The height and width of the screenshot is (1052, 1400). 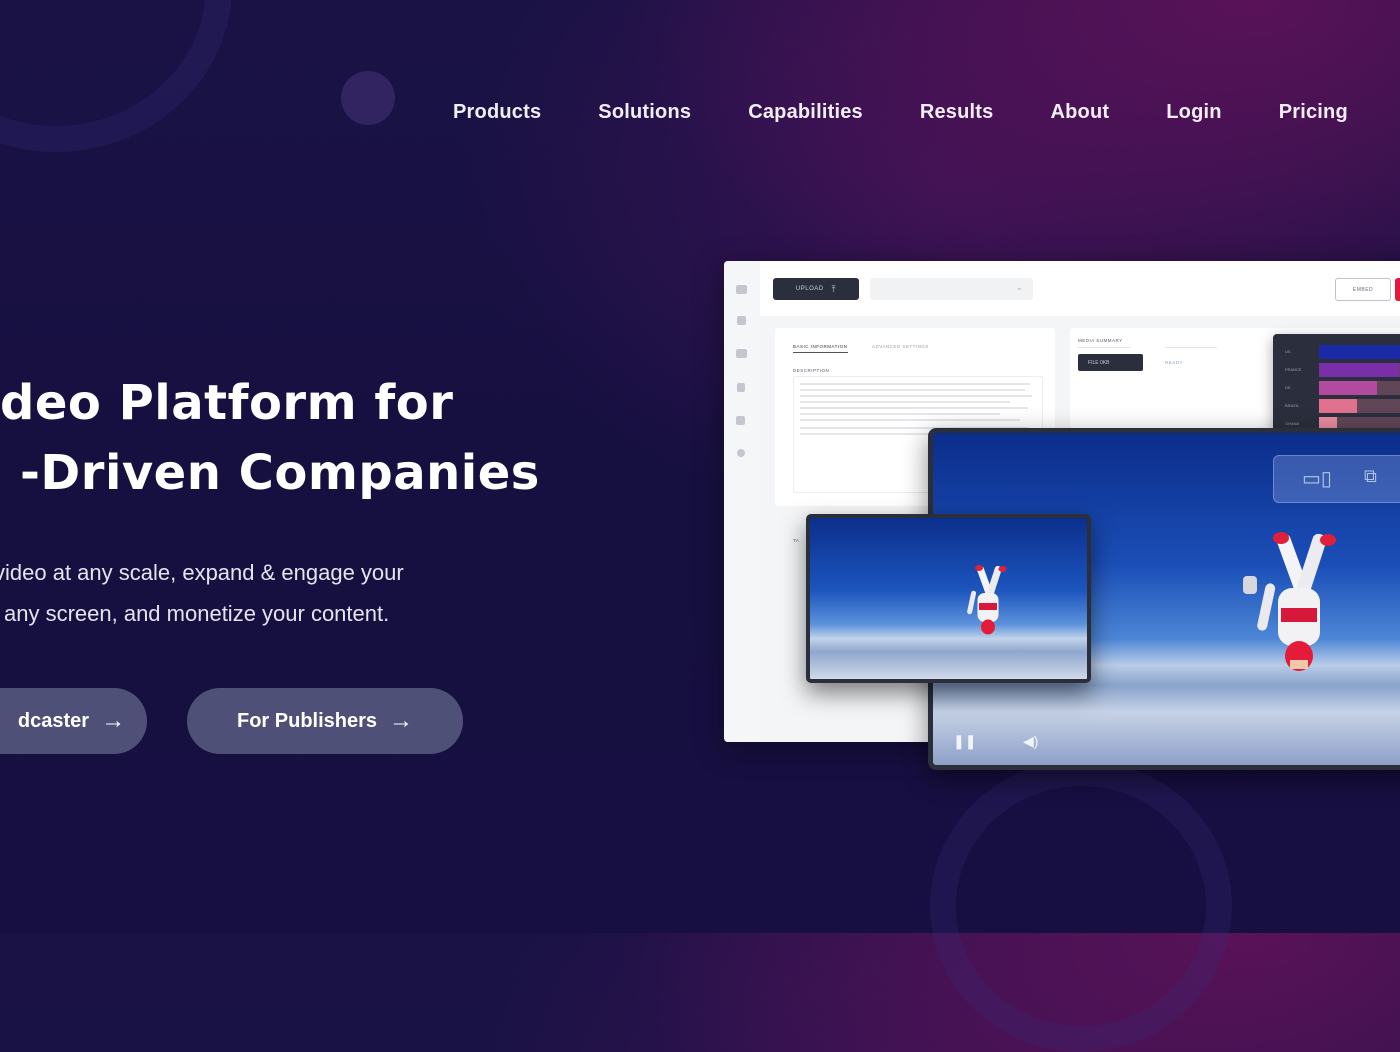 What do you see at coordinates (796, 540) in the screenshot?
I see `tags-label: TA` at bounding box center [796, 540].